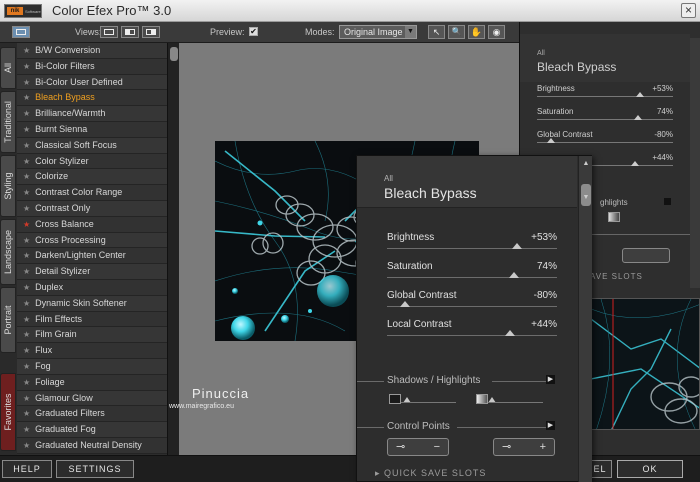 The width and height of the screenshot is (700, 482). Describe the element at coordinates (8, 320) in the screenshot. I see `tab-portrait: Portrait` at that location.